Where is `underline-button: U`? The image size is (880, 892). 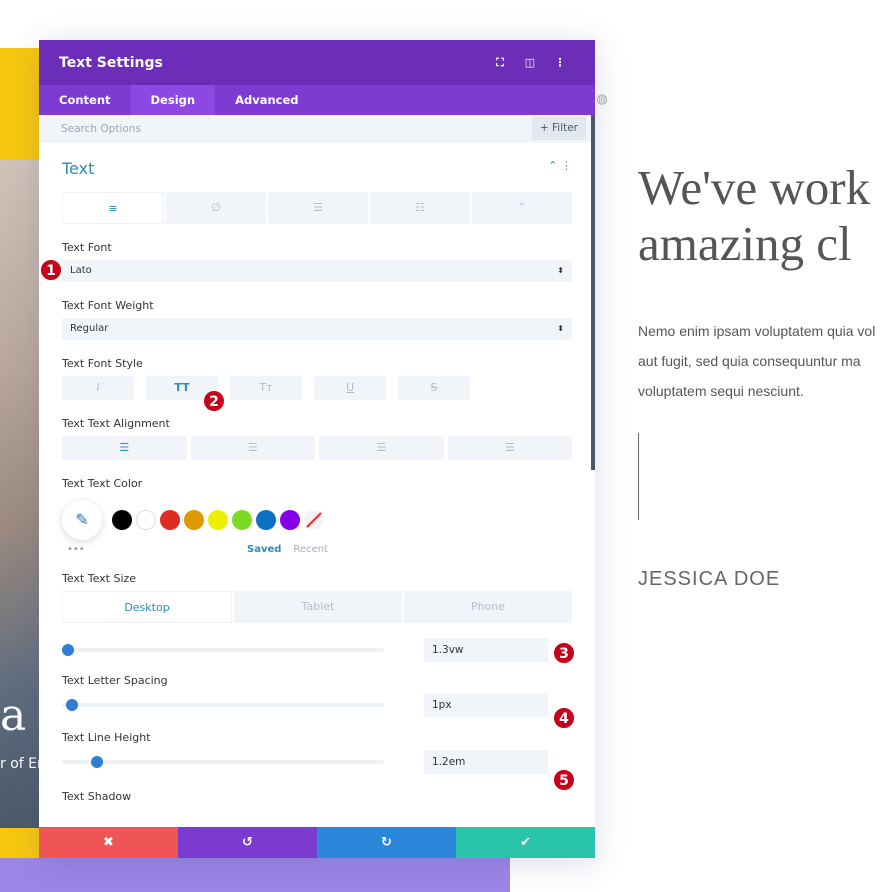
underline-button: U is located at coordinates (350, 388).